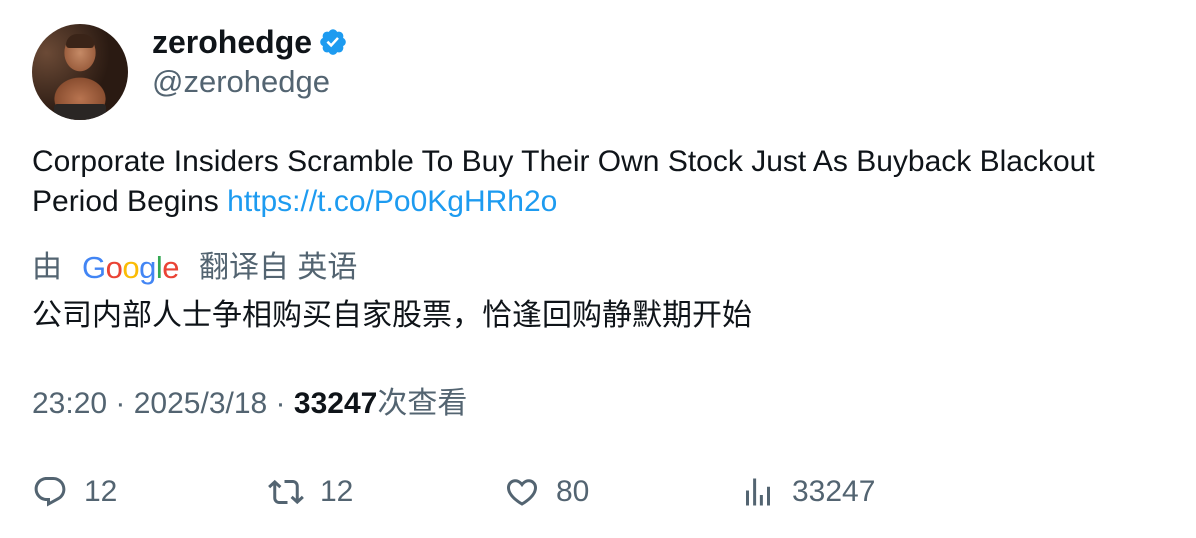 Image resolution: width=1196 pixels, height=538 pixels. I want to click on views-count: 33247, so click(335, 403).